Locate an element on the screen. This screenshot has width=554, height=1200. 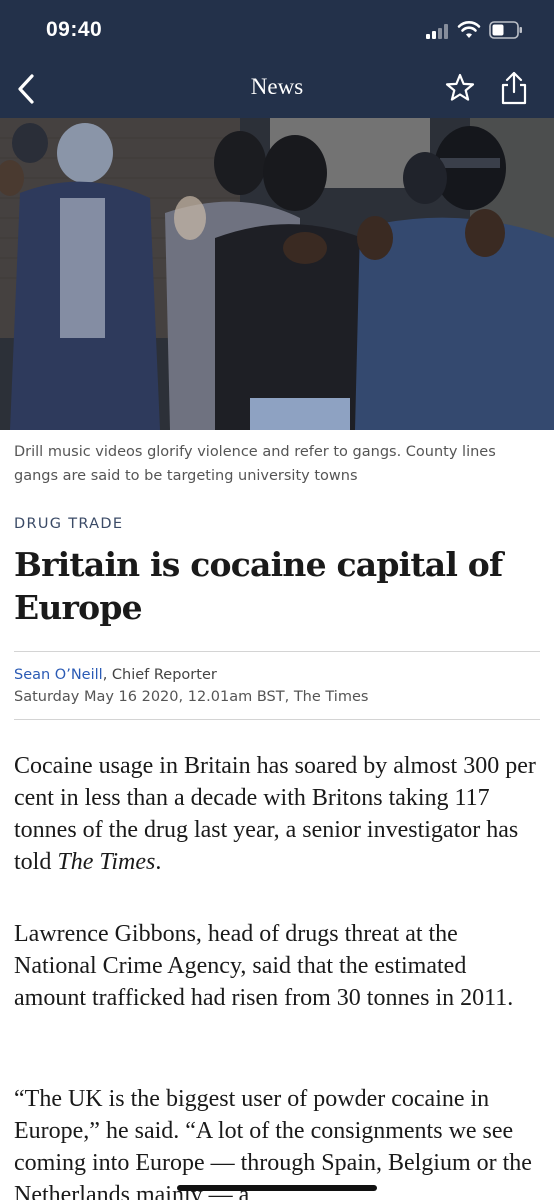
bookmark-star-icon is located at coordinates (460, 88).